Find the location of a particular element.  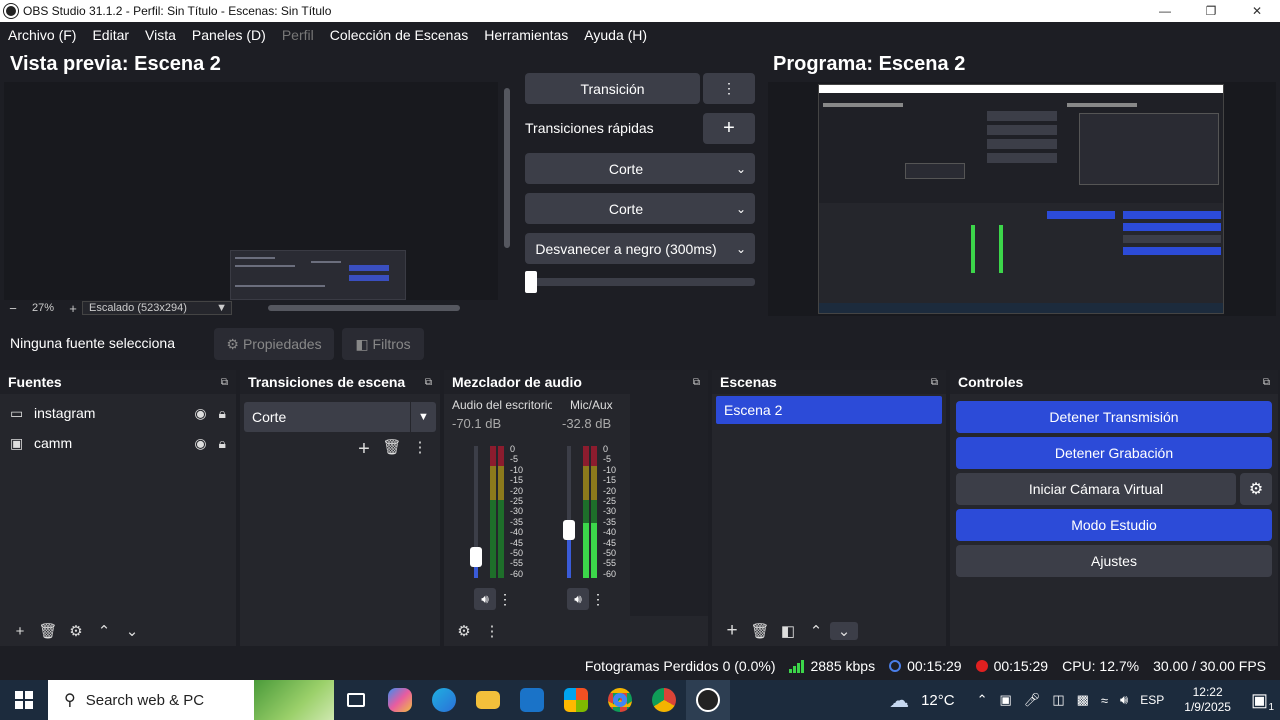

virtual-camera-settings-button: ⚙ is located at coordinates (1256, 489).